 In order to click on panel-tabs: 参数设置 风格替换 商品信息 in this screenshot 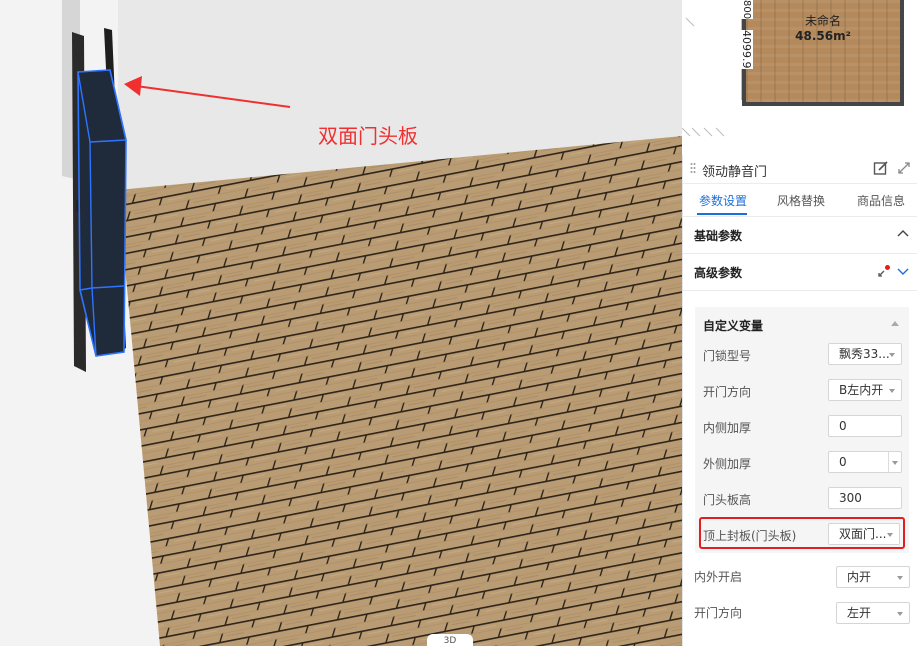, I will do `click(800, 200)`.